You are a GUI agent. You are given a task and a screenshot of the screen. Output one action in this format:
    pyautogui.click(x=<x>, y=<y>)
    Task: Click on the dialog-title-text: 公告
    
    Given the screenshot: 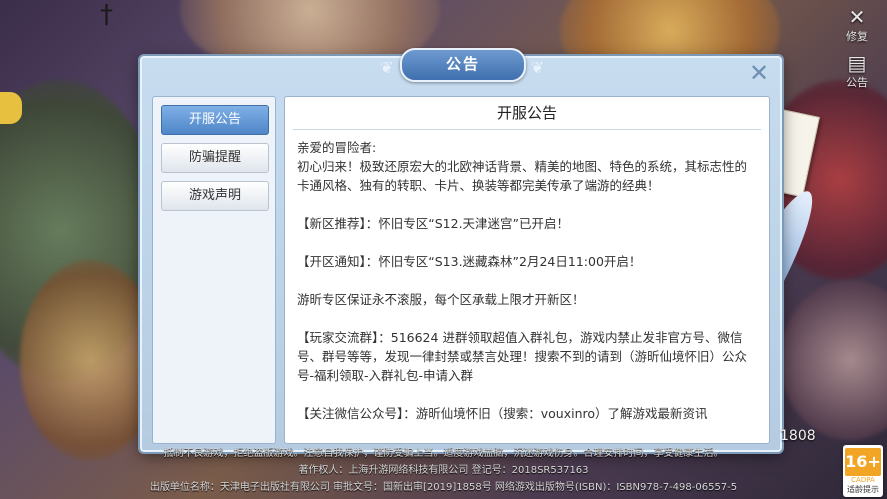 What is the action you would take?
    pyautogui.click(x=462, y=64)
    